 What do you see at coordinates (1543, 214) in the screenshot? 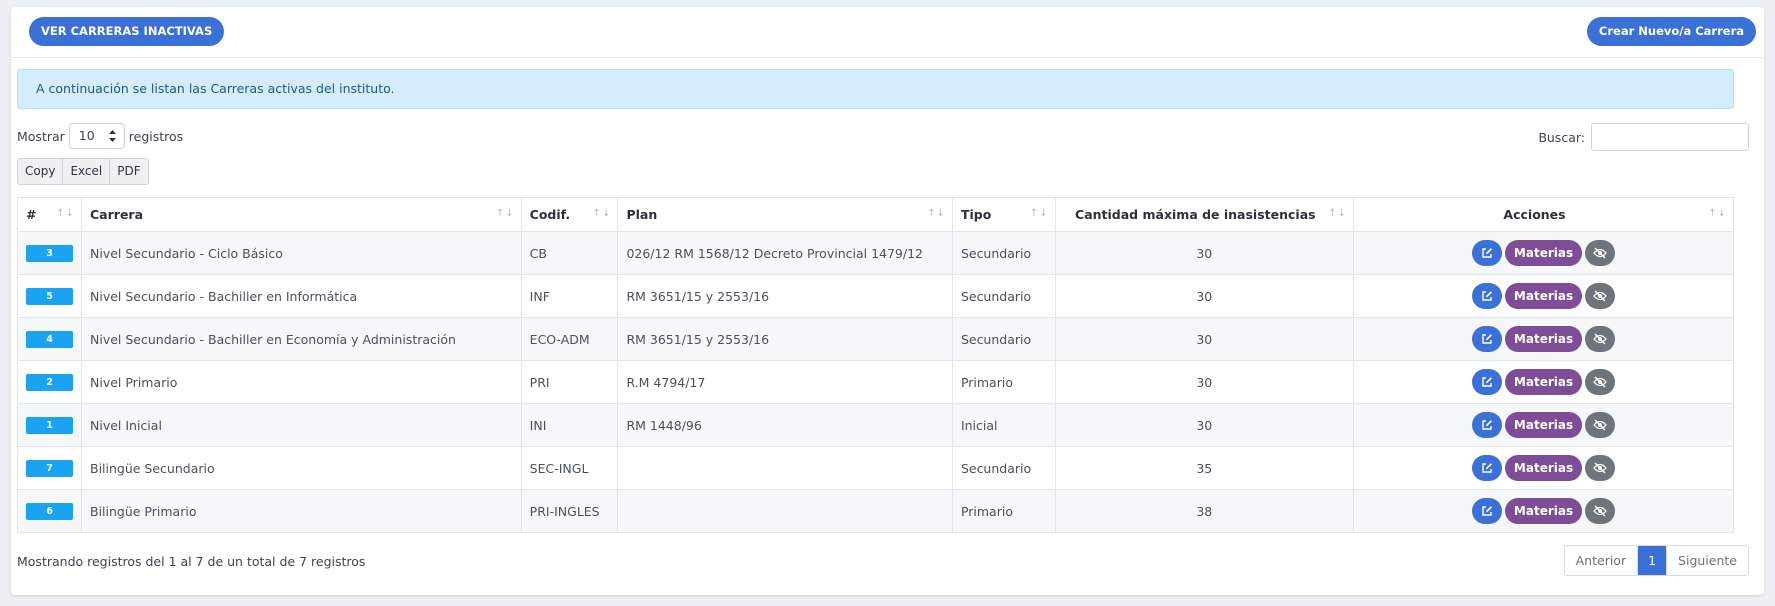
I see `column-header-acciones: Acciones ↑↓` at bounding box center [1543, 214].